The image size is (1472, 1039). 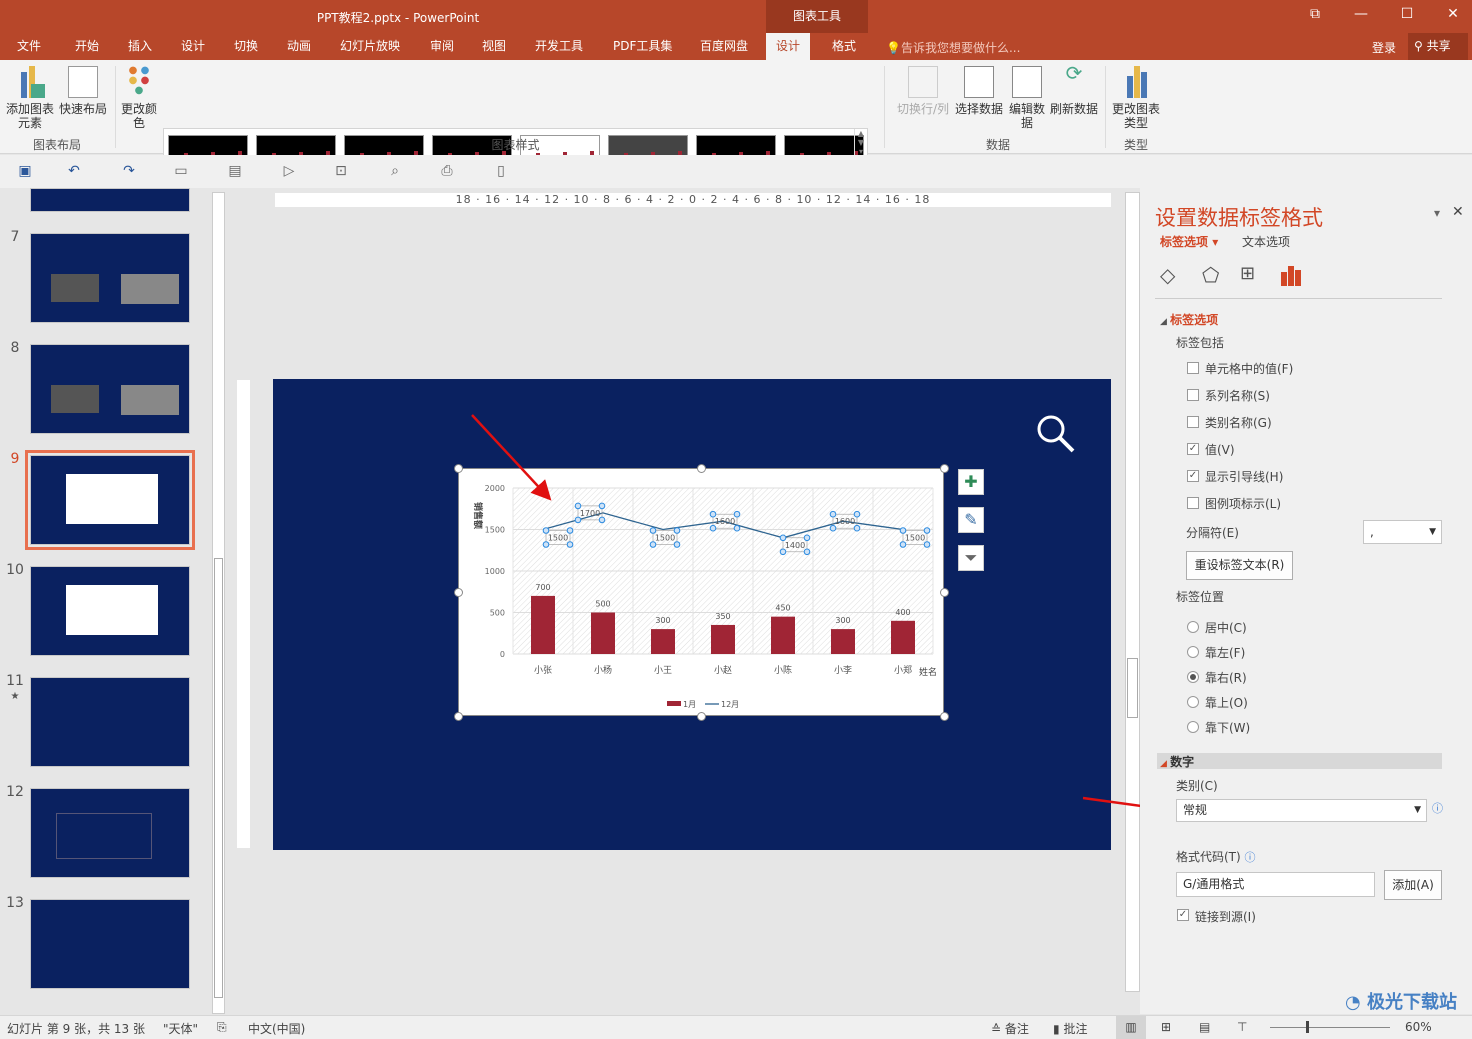 I want to click on zoom-level: 60%, so click(x=1418, y=1027).